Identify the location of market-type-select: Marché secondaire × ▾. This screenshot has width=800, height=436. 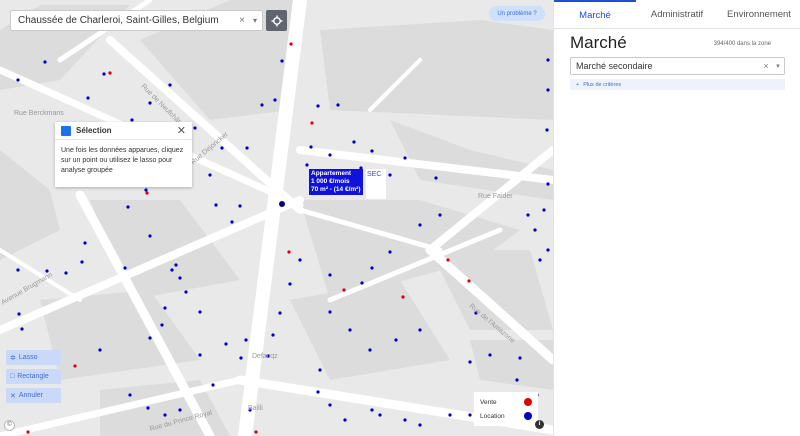
(677, 66).